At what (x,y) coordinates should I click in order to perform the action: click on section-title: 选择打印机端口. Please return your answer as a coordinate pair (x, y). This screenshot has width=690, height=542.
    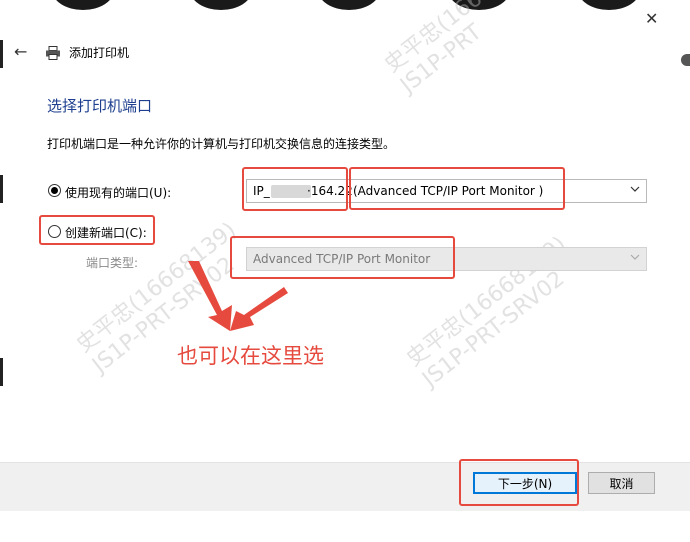
    Looking at the image, I should click on (100, 106).